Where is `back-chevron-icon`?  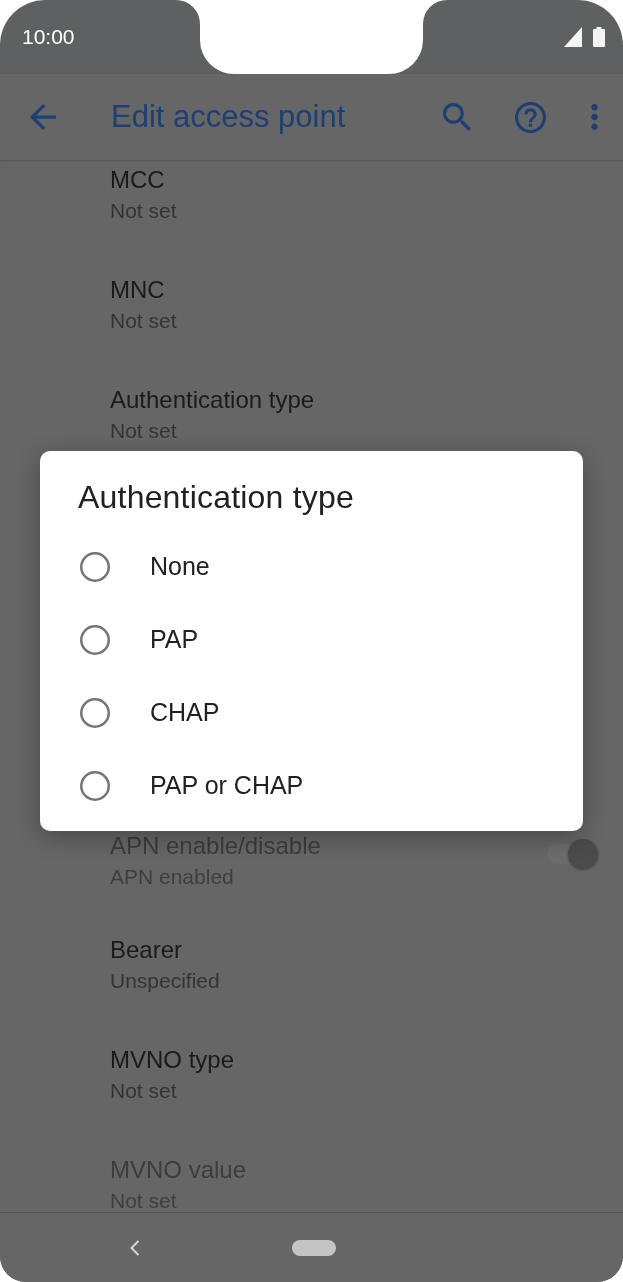
back-chevron-icon is located at coordinates (135, 1247).